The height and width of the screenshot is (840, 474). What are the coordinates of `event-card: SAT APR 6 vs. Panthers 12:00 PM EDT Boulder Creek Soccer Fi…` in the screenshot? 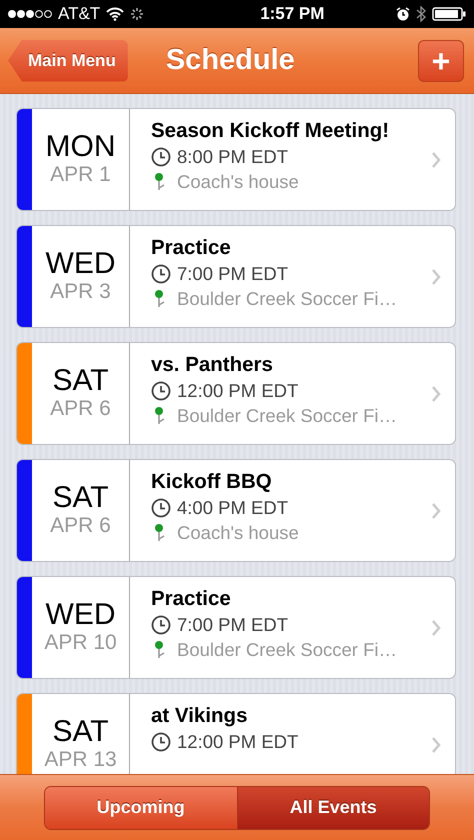 It's located at (236, 393).